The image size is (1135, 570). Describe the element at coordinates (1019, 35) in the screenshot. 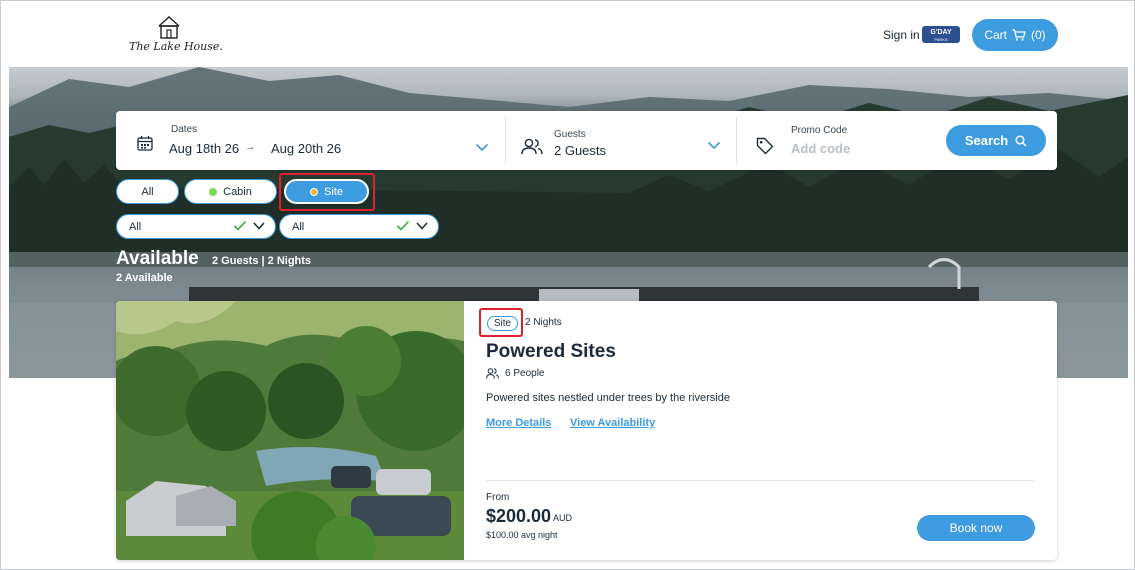

I see `cart-icon` at that location.